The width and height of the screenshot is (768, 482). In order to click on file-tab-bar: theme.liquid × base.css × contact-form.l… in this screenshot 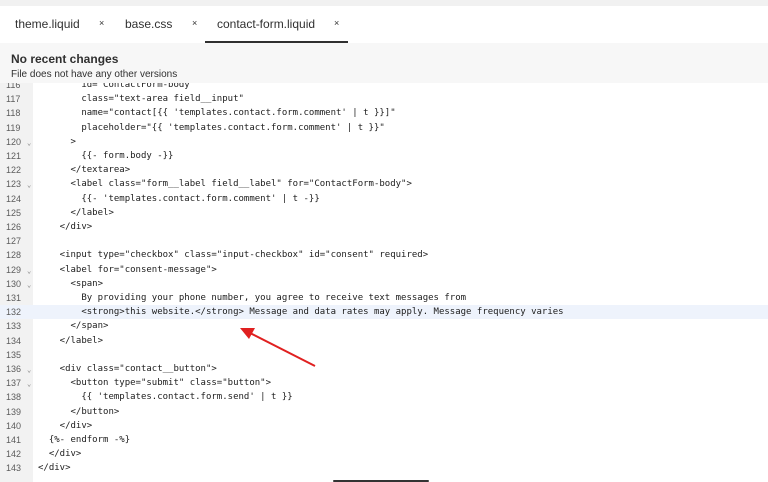, I will do `click(384, 25)`.